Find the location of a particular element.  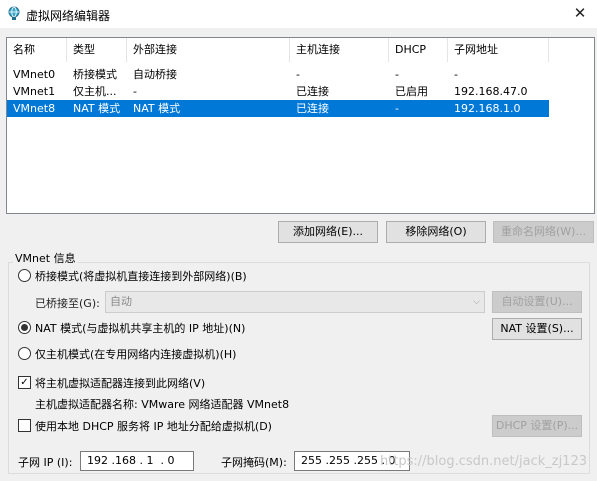

cell-host: - is located at coordinates (298, 74).